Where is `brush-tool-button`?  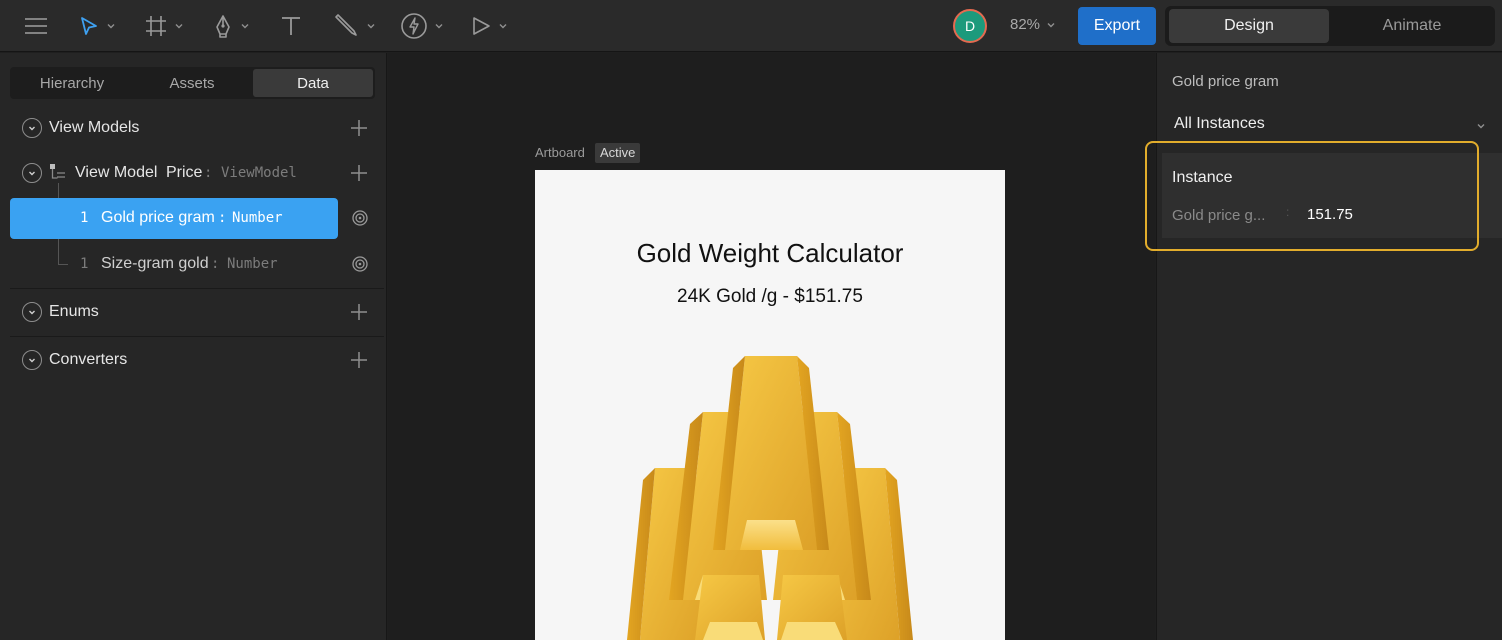
brush-tool-button is located at coordinates (354, 26).